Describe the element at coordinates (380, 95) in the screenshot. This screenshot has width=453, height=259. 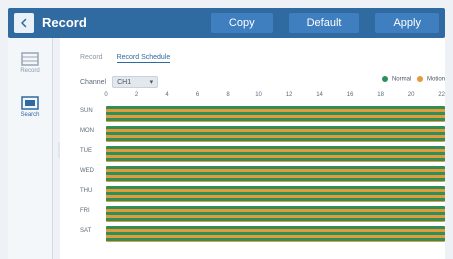
I see `hour-label: 18` at that location.